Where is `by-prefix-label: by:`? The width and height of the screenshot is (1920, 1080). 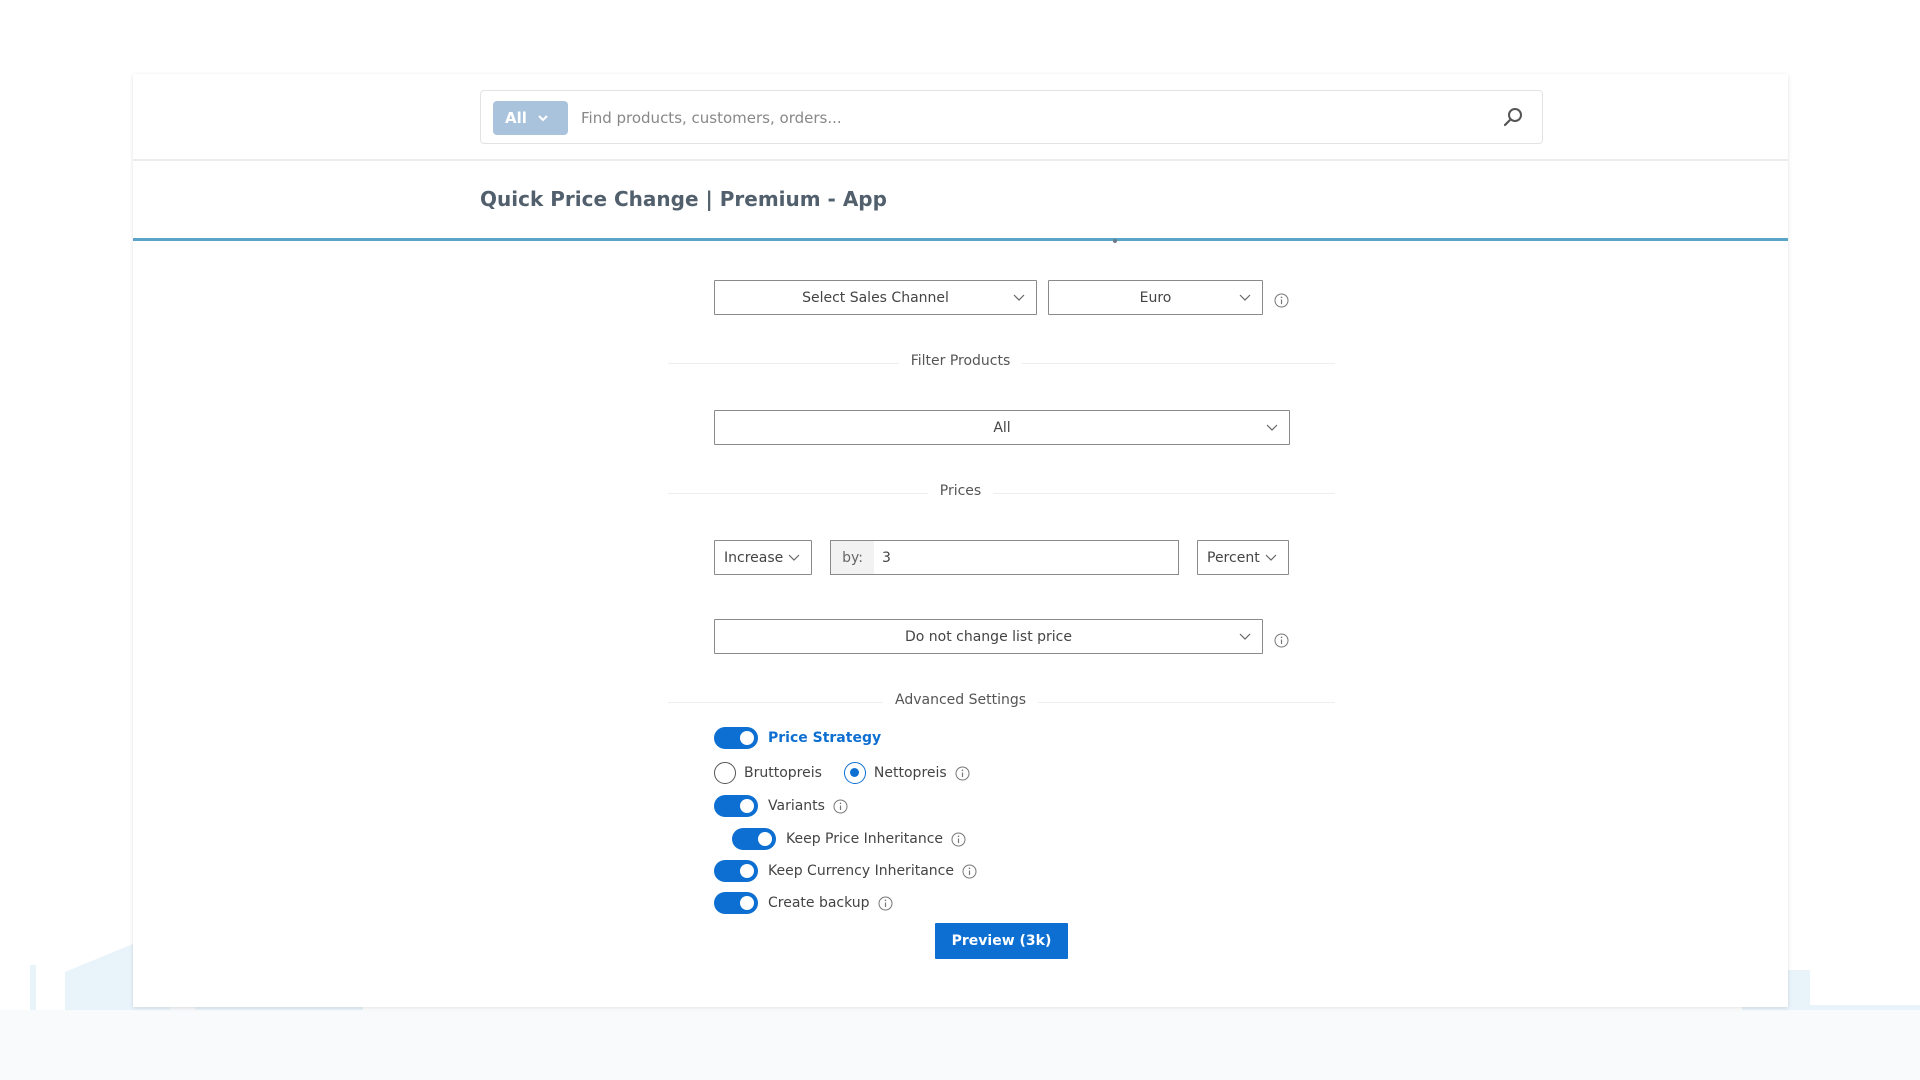 by-prefix-label: by: is located at coordinates (852, 557).